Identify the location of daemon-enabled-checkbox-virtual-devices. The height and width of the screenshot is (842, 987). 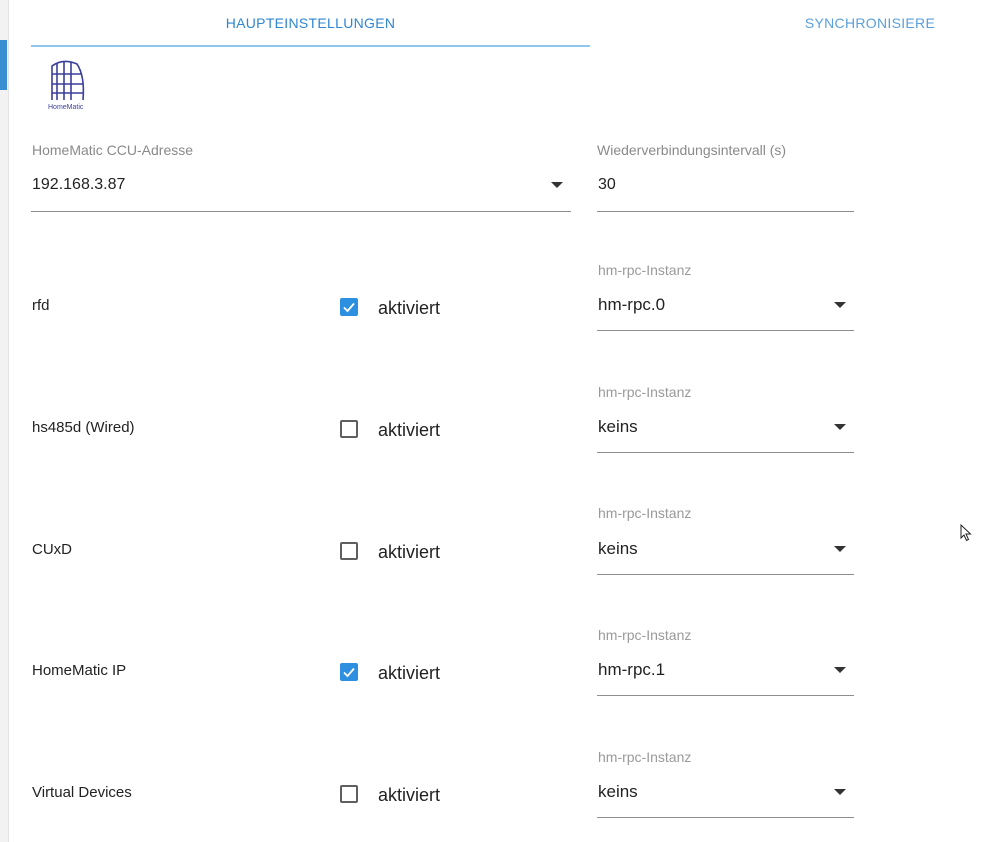
(349, 794).